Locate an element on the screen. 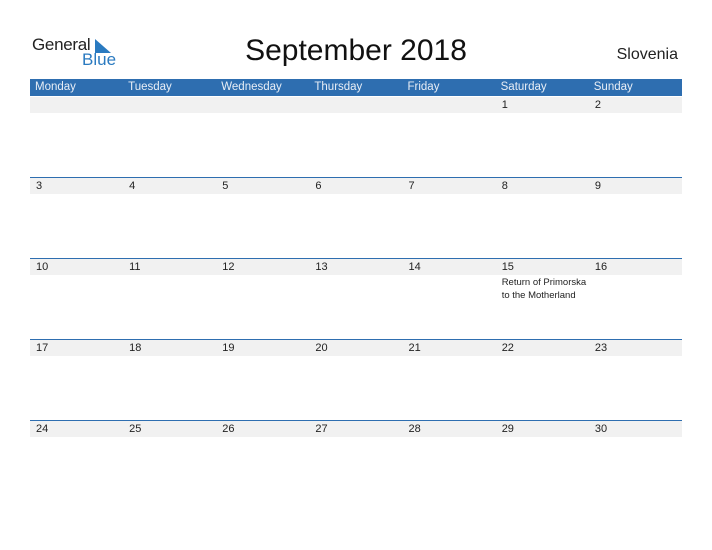  day-number: 18 is located at coordinates (135, 348).